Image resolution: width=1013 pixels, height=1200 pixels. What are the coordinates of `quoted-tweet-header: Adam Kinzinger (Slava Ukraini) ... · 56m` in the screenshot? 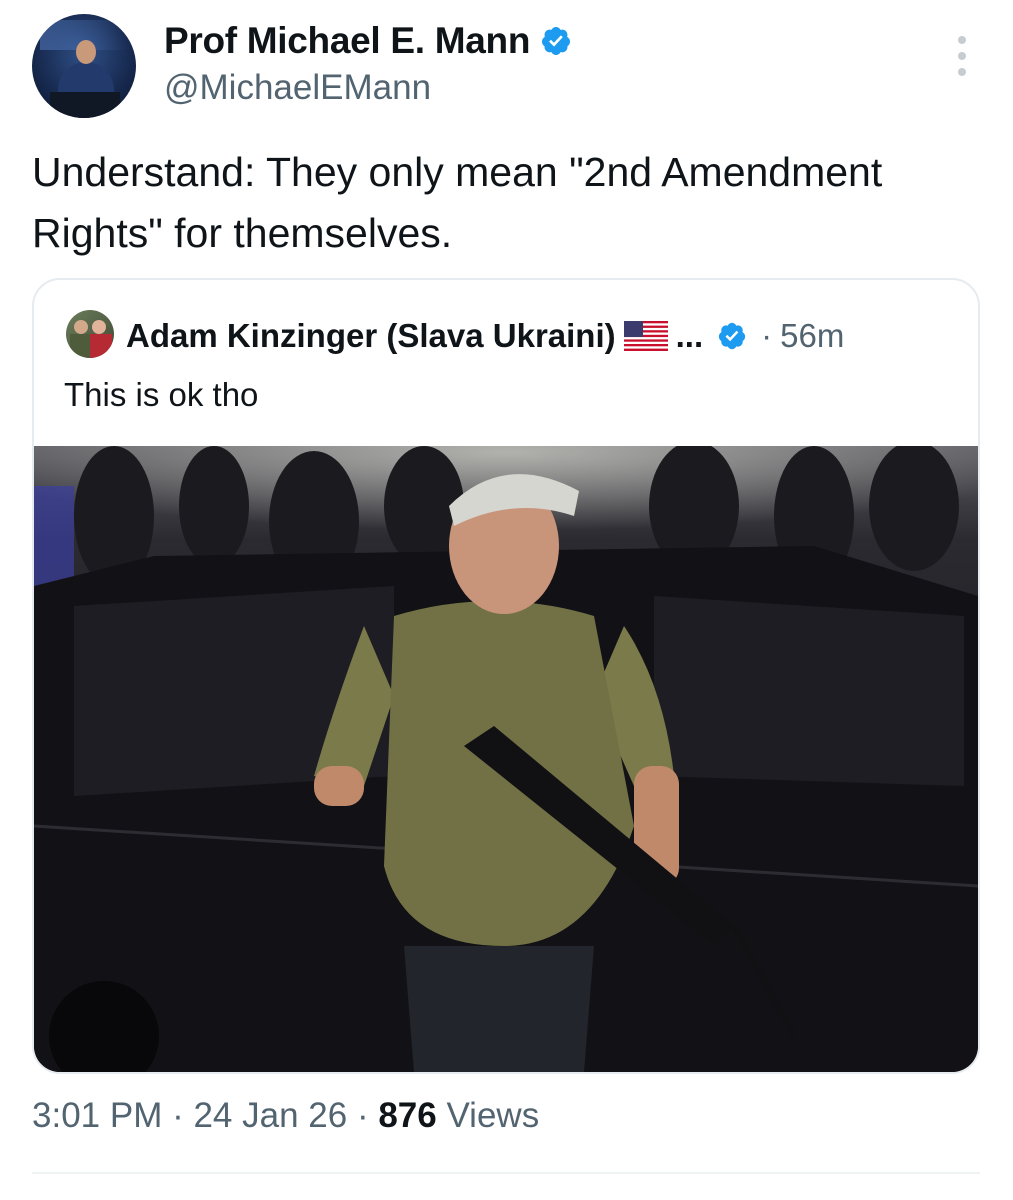 It's located at (485, 336).